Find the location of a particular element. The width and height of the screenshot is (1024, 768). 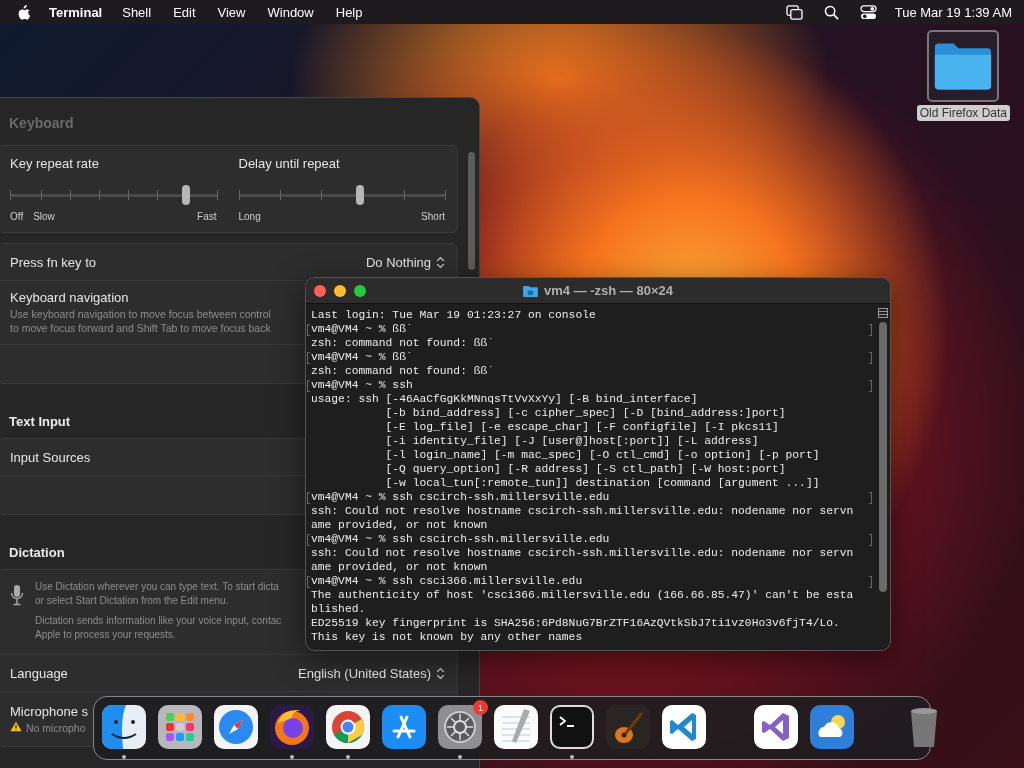

minimize-button is located at coordinates (340, 290).